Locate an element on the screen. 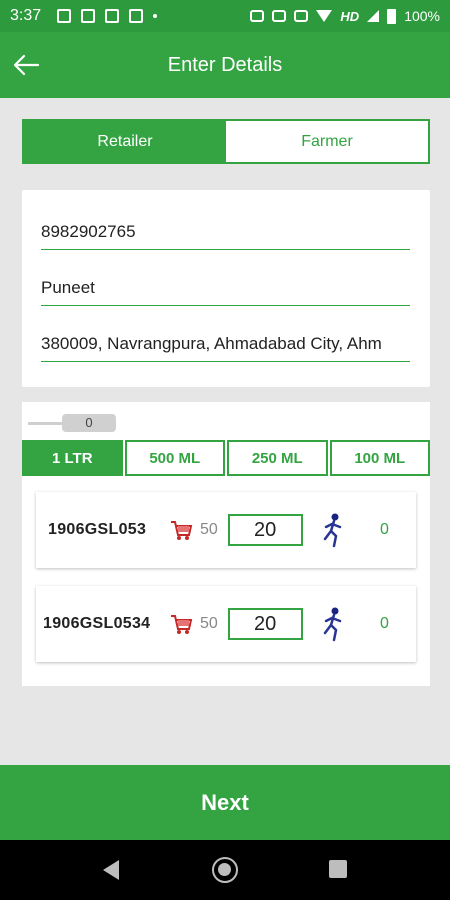  name-field: Puneet is located at coordinates (225, 286).